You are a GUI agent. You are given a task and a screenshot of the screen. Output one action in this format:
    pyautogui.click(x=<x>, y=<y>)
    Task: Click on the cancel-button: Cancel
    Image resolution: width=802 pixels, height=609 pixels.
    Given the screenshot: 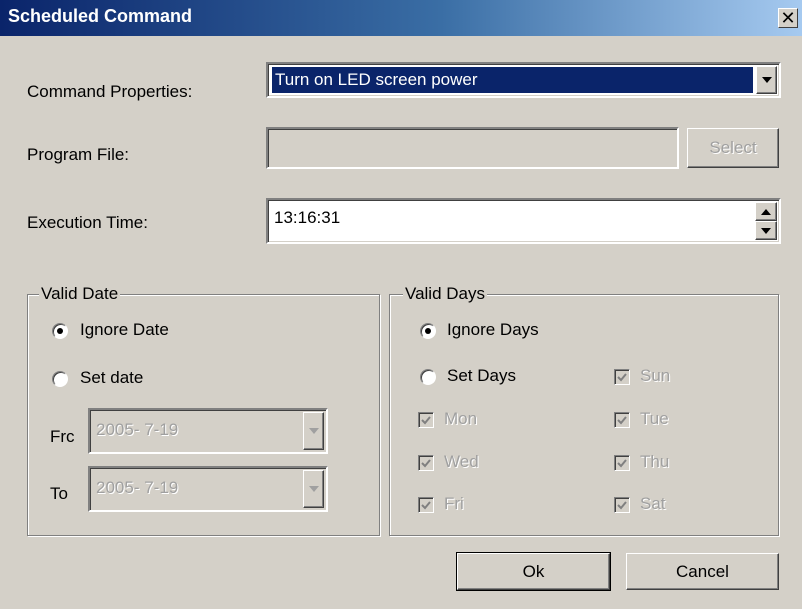 What is the action you would take?
    pyautogui.click(x=702, y=571)
    